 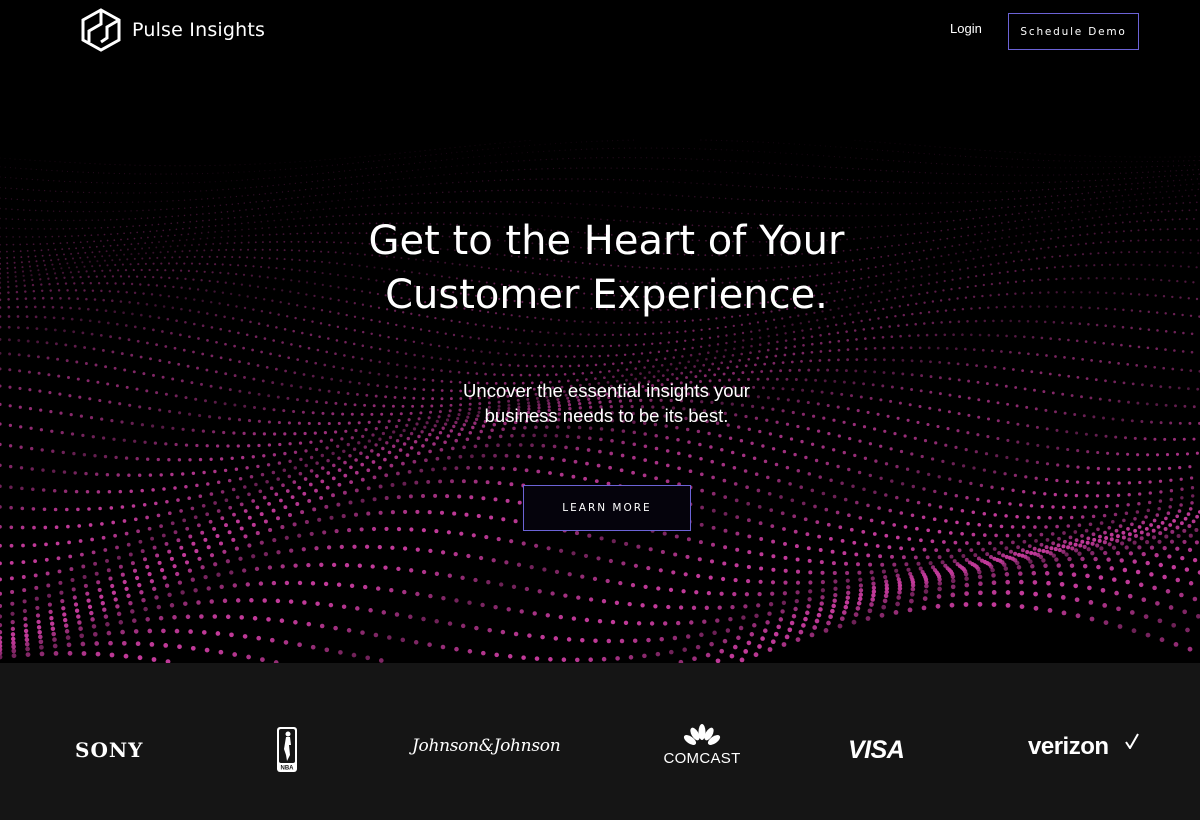 What do you see at coordinates (607, 508) in the screenshot?
I see `learn-more-button: LEARN MORE` at bounding box center [607, 508].